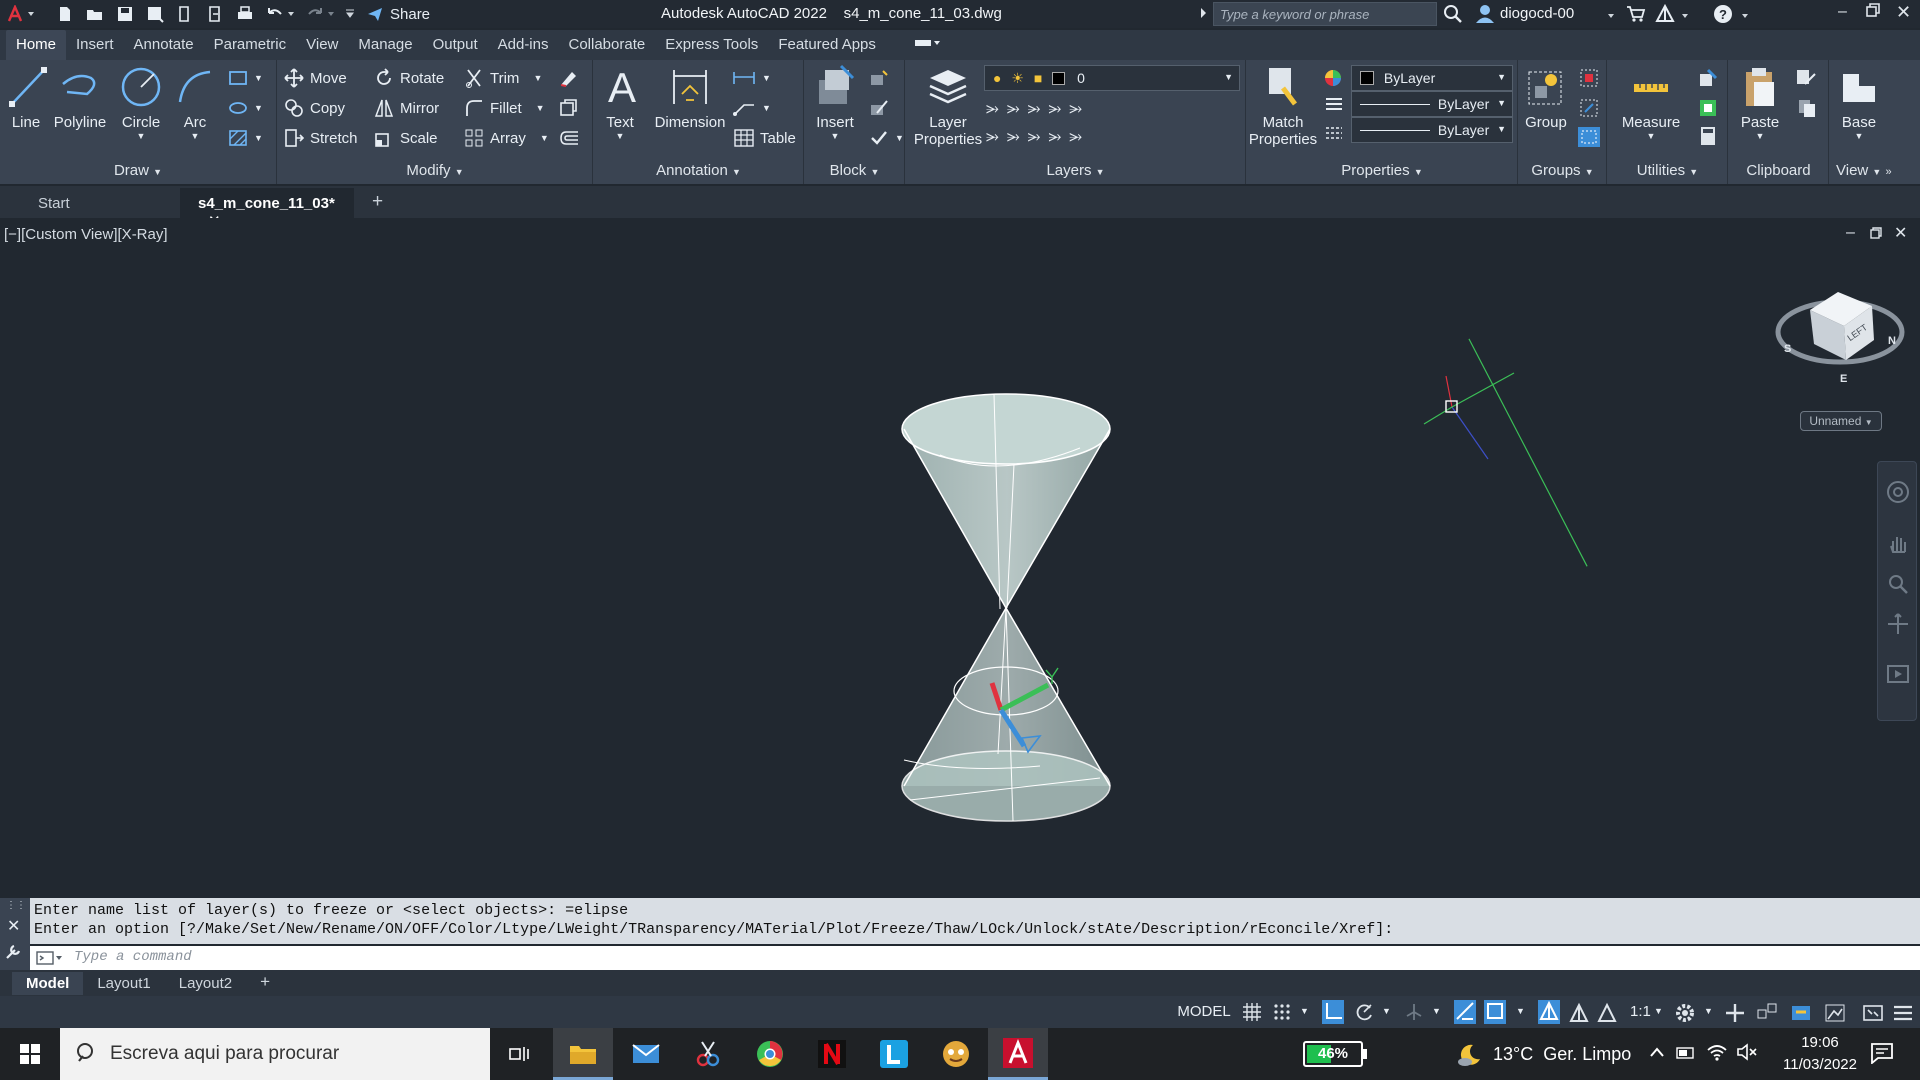 Image resolution: width=1920 pixels, height=1080 pixels. Describe the element at coordinates (406, 138) in the screenshot. I see `scale-tool: Scale` at that location.